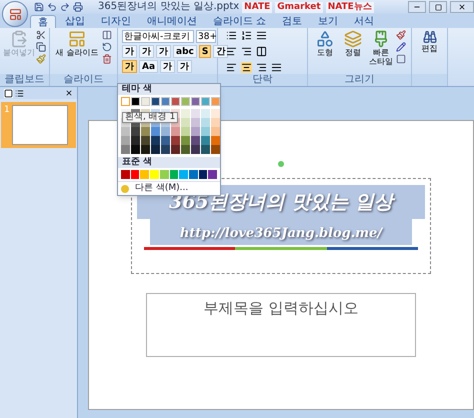 Image resolution: width=474 pixels, height=418 pixels. What do you see at coordinates (257, 7) in the screenshot?
I see `toolbar-label: NATE` at bounding box center [257, 7].